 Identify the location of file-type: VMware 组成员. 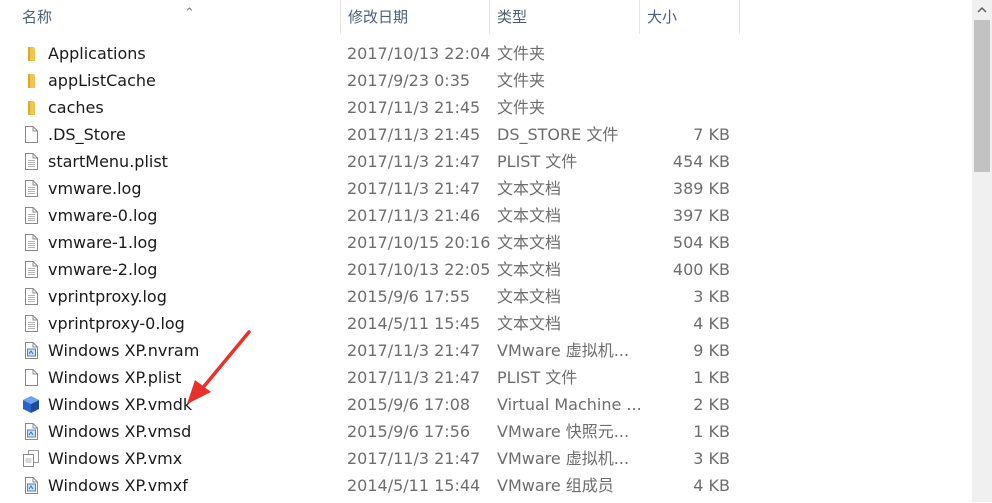
(555, 485).